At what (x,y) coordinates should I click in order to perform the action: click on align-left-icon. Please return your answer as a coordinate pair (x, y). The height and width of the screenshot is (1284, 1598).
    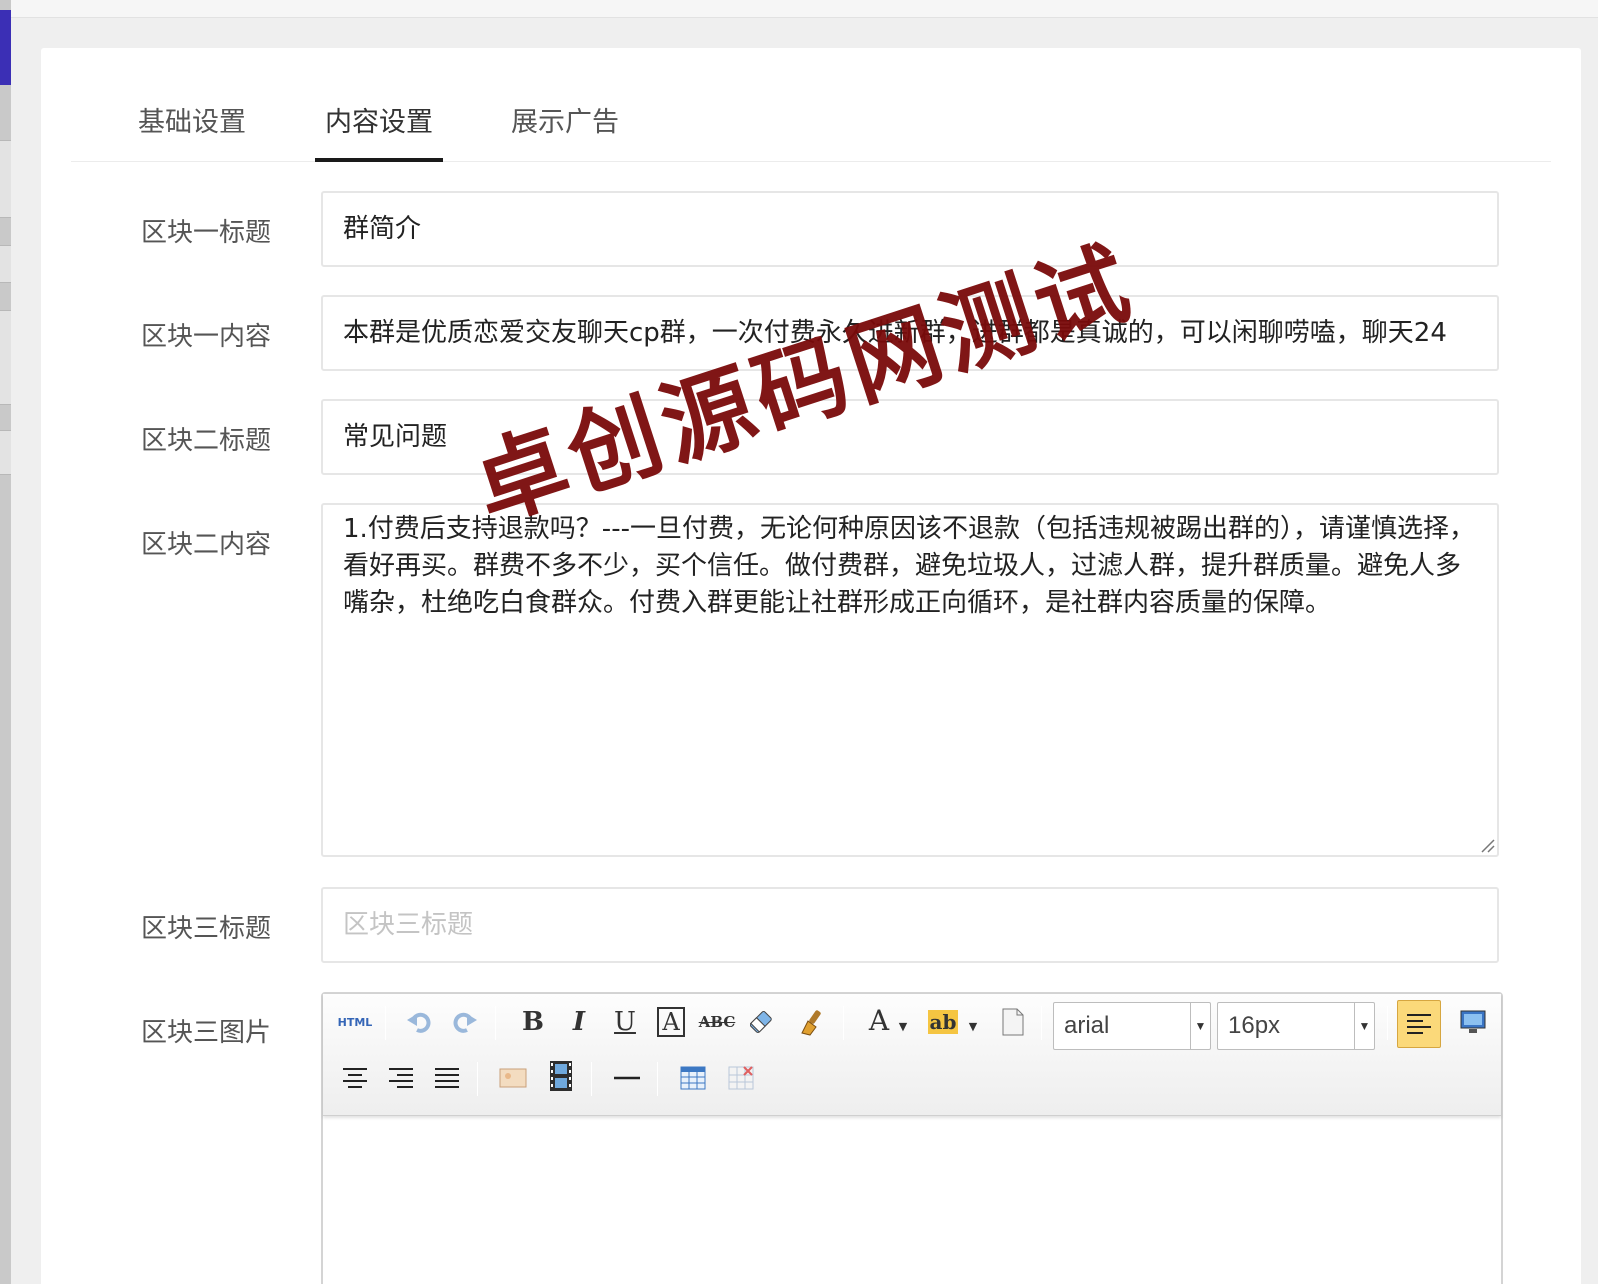
    Looking at the image, I should click on (1419, 1024).